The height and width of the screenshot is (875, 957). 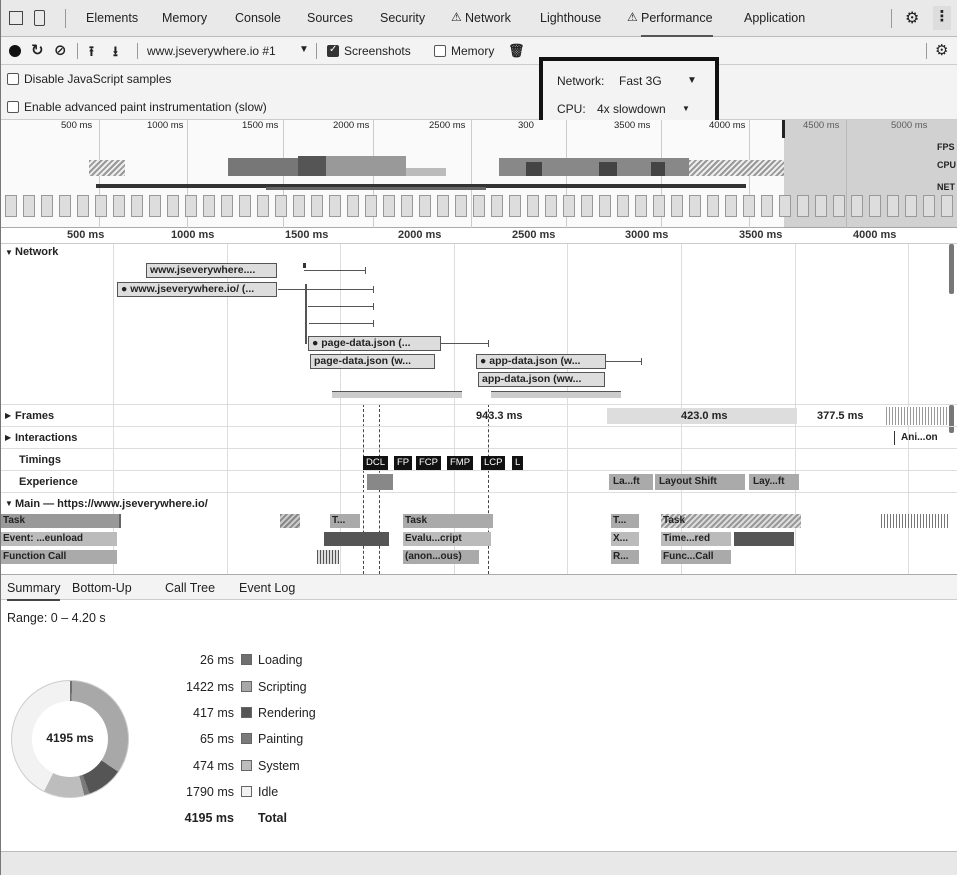 I want to click on disable-js-samples-checkbox, so click(x=13, y=79).